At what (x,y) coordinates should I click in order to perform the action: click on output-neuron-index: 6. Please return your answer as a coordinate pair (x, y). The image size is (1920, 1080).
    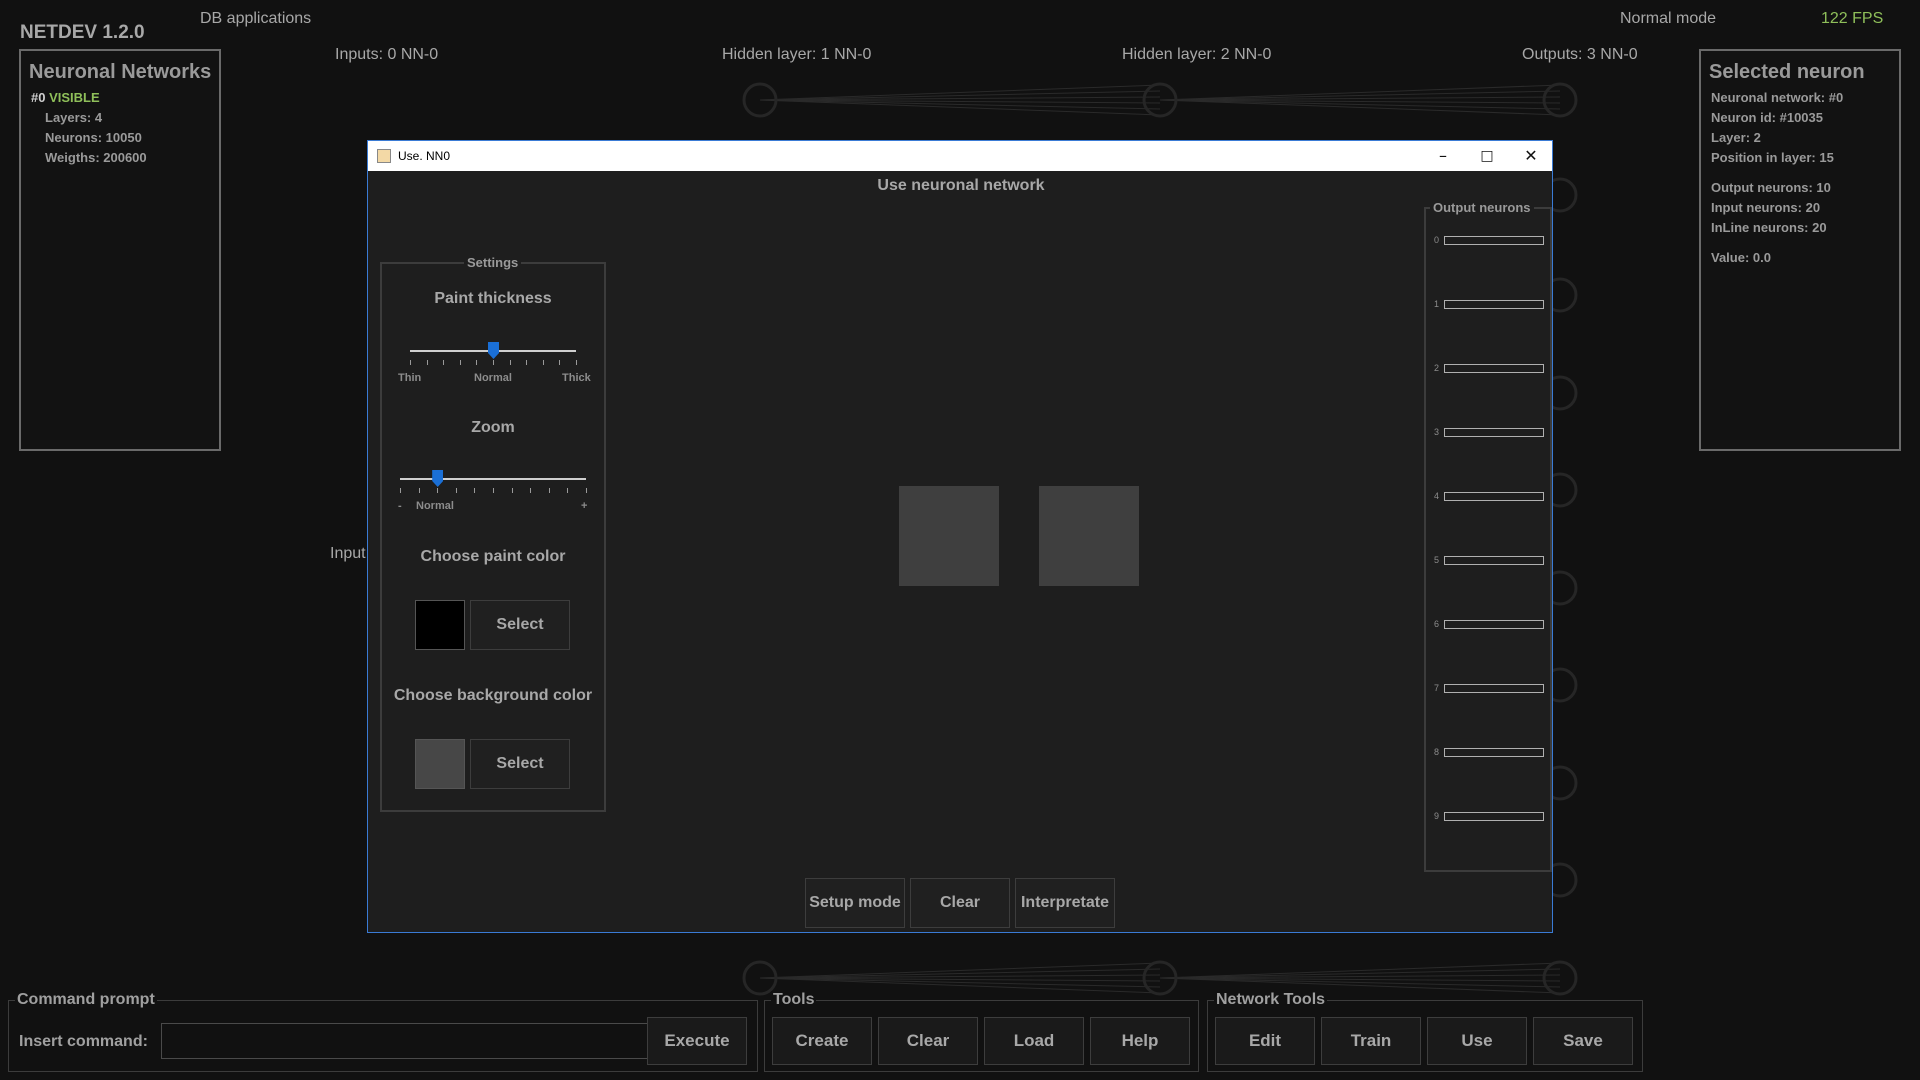
    Looking at the image, I should click on (1437, 624).